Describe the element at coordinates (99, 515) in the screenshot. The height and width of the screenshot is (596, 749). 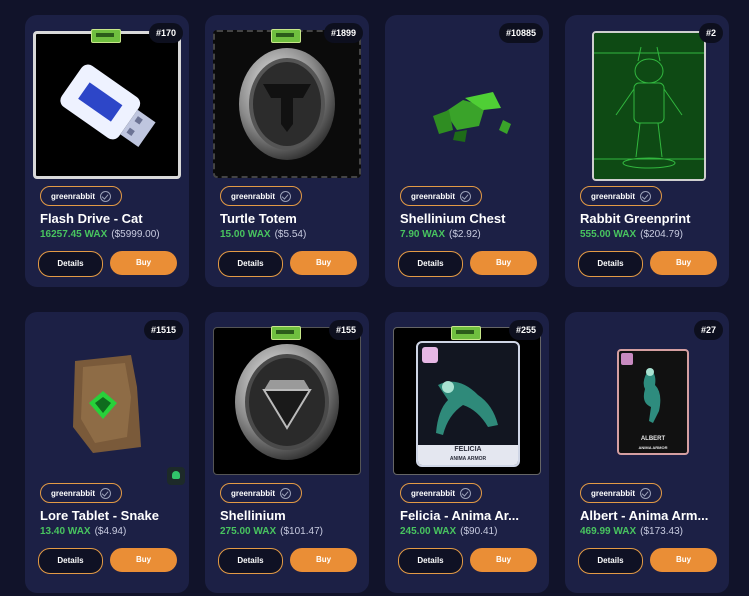
I see `item-title: Lore Tablet - Snake` at that location.